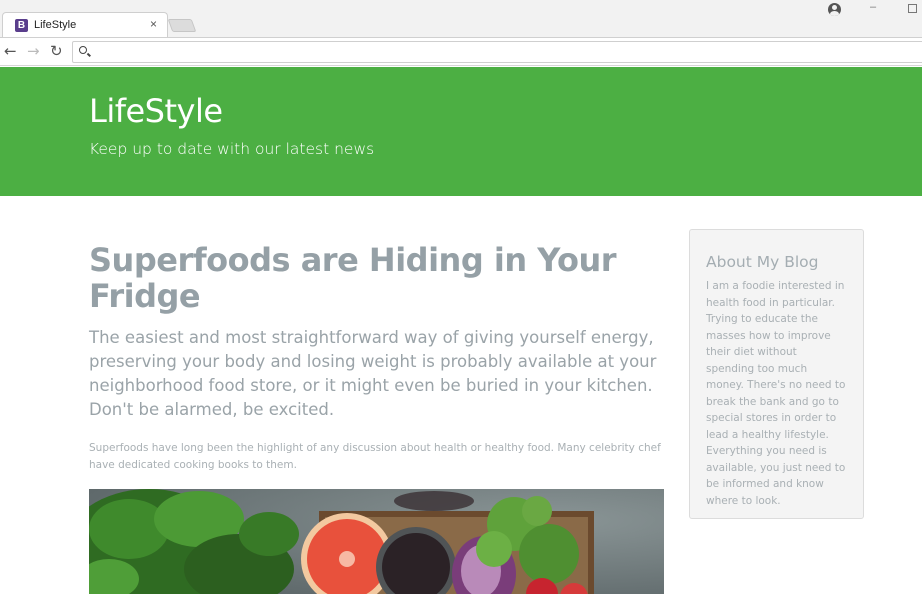  What do you see at coordinates (376, 541) in the screenshot?
I see `superfoods-photo` at bounding box center [376, 541].